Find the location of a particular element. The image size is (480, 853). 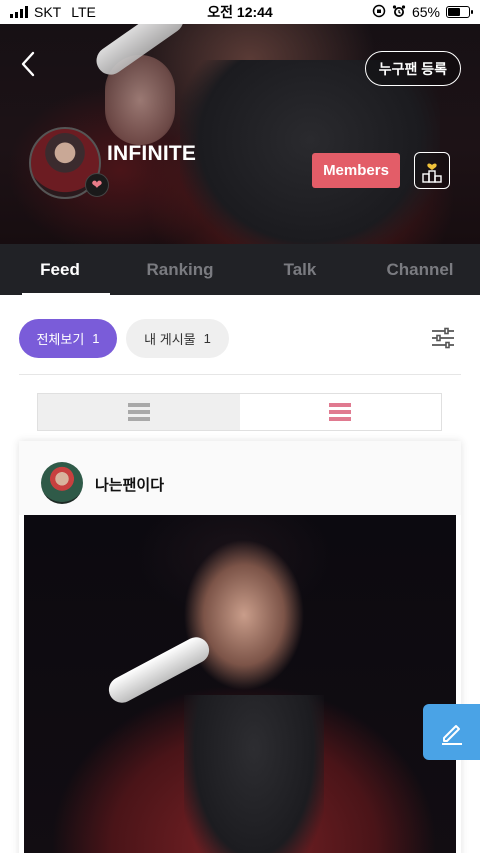

filter-divider is located at coordinates (240, 374).